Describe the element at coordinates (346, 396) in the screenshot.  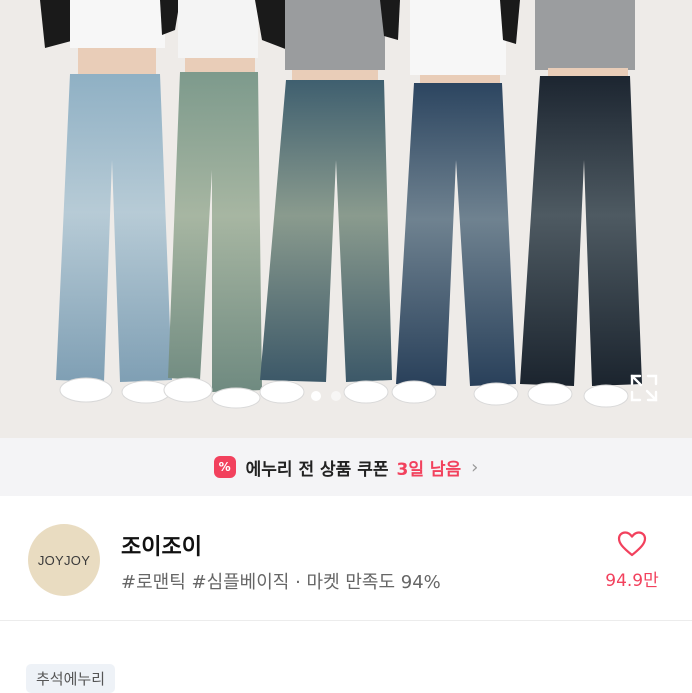
I see `carousel-indicator` at that location.